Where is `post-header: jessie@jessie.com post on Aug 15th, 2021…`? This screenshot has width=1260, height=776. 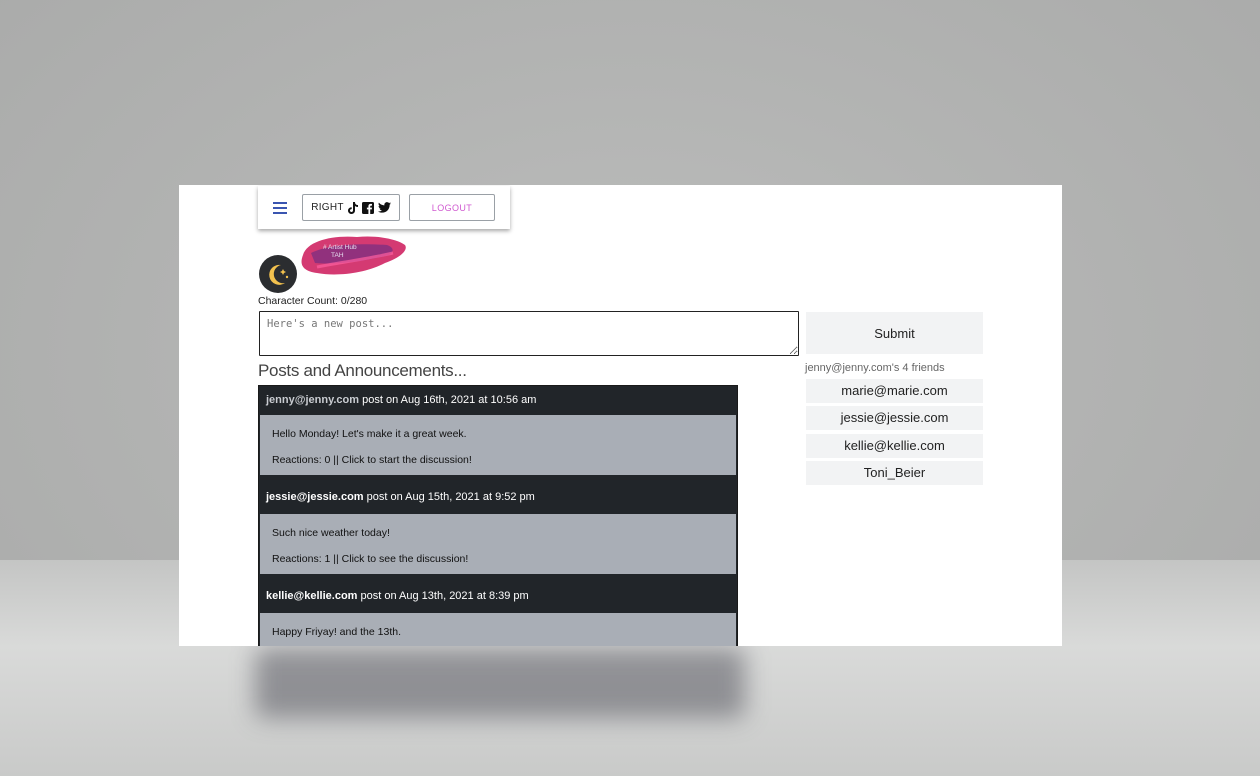 post-header: jessie@jessie.com post on Aug 15th, 2021… is located at coordinates (498, 497).